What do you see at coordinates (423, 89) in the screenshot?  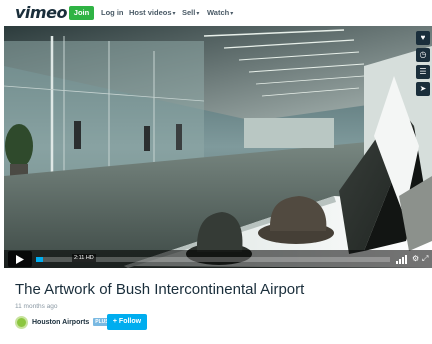 I see `send-icon: ➤` at bounding box center [423, 89].